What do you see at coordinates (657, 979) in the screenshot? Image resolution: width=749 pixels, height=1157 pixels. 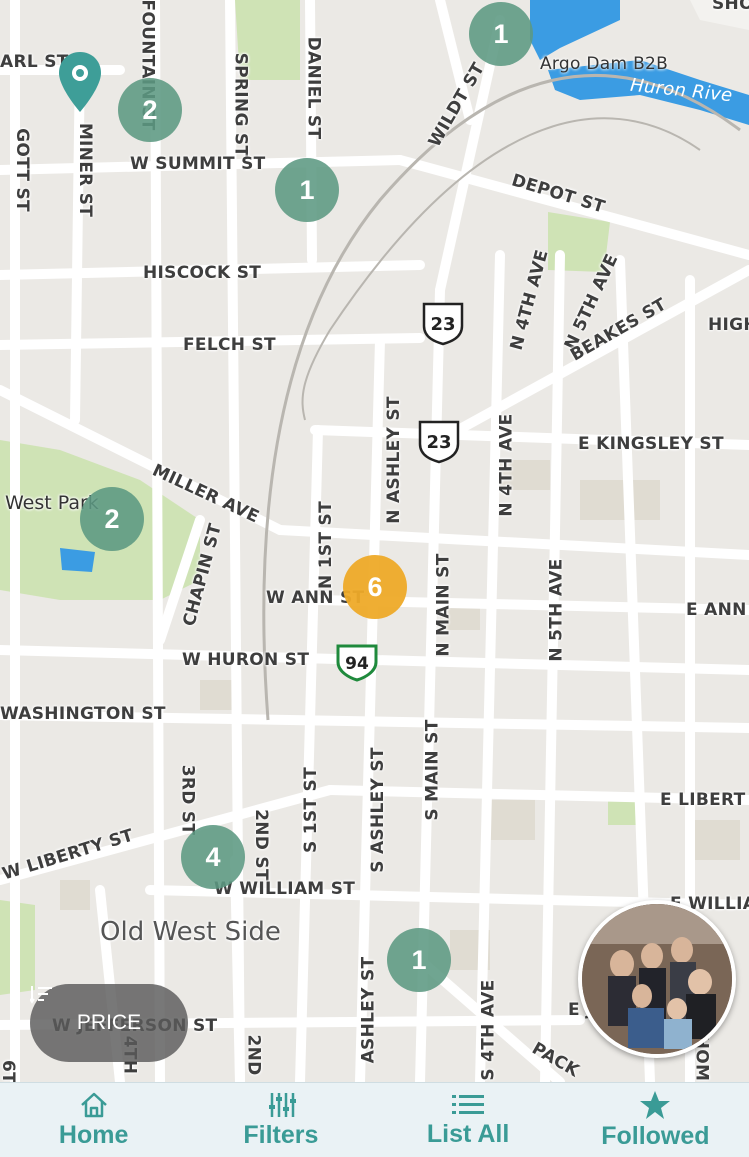 I see `agent-profile-photo` at bounding box center [657, 979].